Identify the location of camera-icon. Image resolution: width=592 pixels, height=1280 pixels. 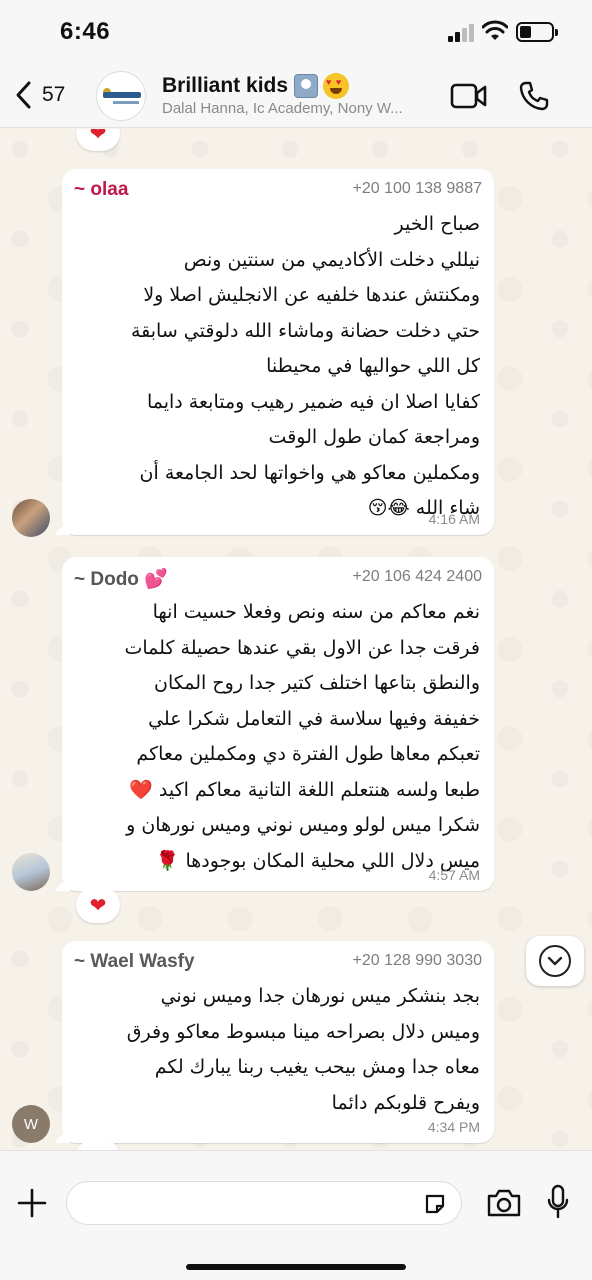
(504, 1203).